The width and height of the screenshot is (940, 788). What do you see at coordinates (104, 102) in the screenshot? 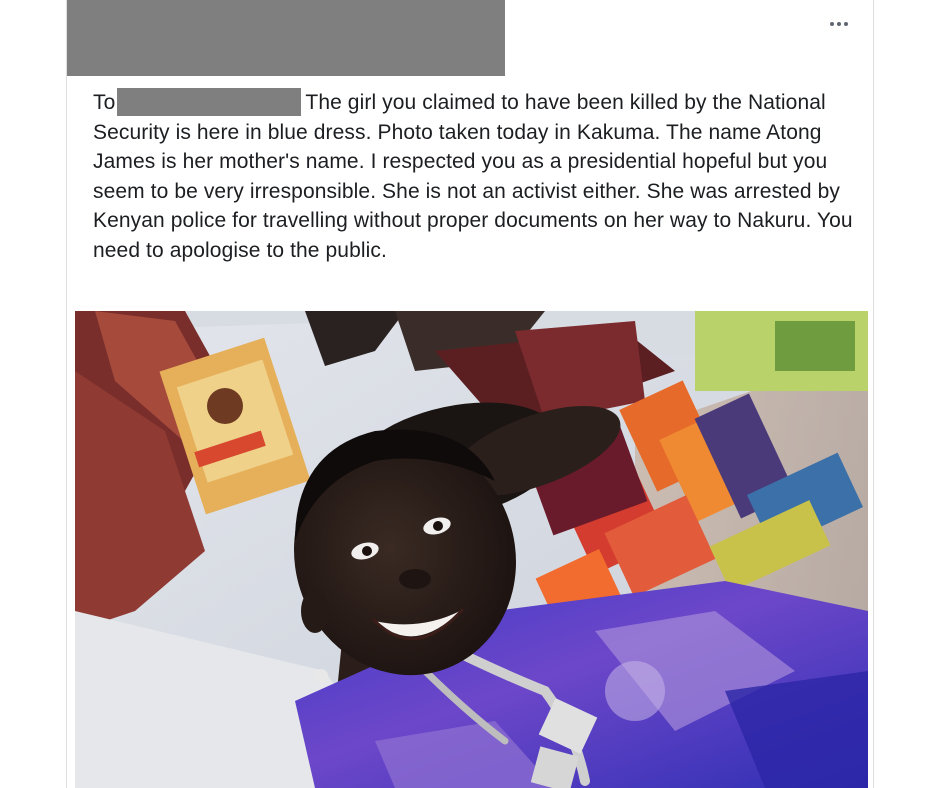
I see `post-text-to: To` at bounding box center [104, 102].